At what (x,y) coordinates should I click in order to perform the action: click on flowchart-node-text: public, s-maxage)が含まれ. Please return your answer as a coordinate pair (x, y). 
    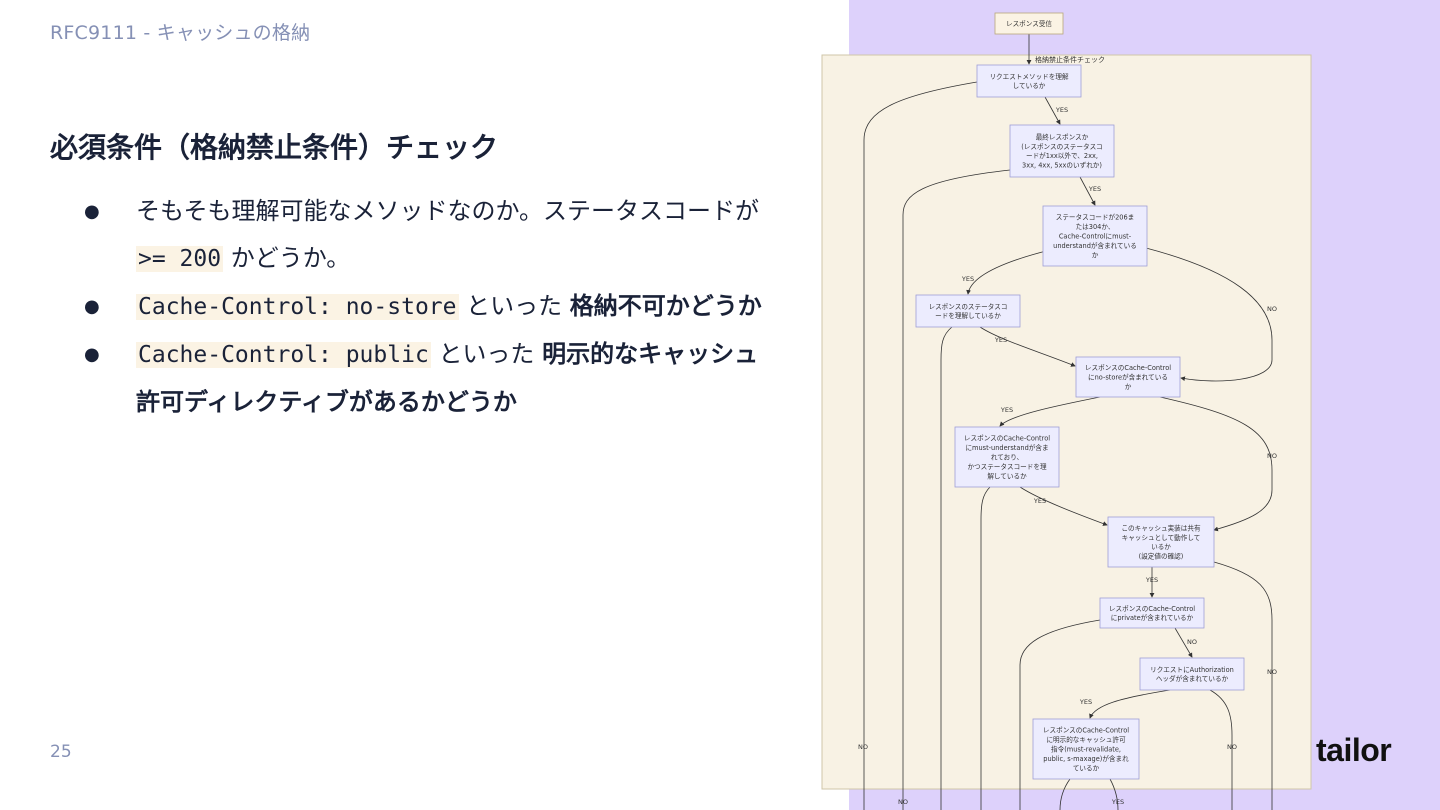
    Looking at the image, I should click on (1086, 758).